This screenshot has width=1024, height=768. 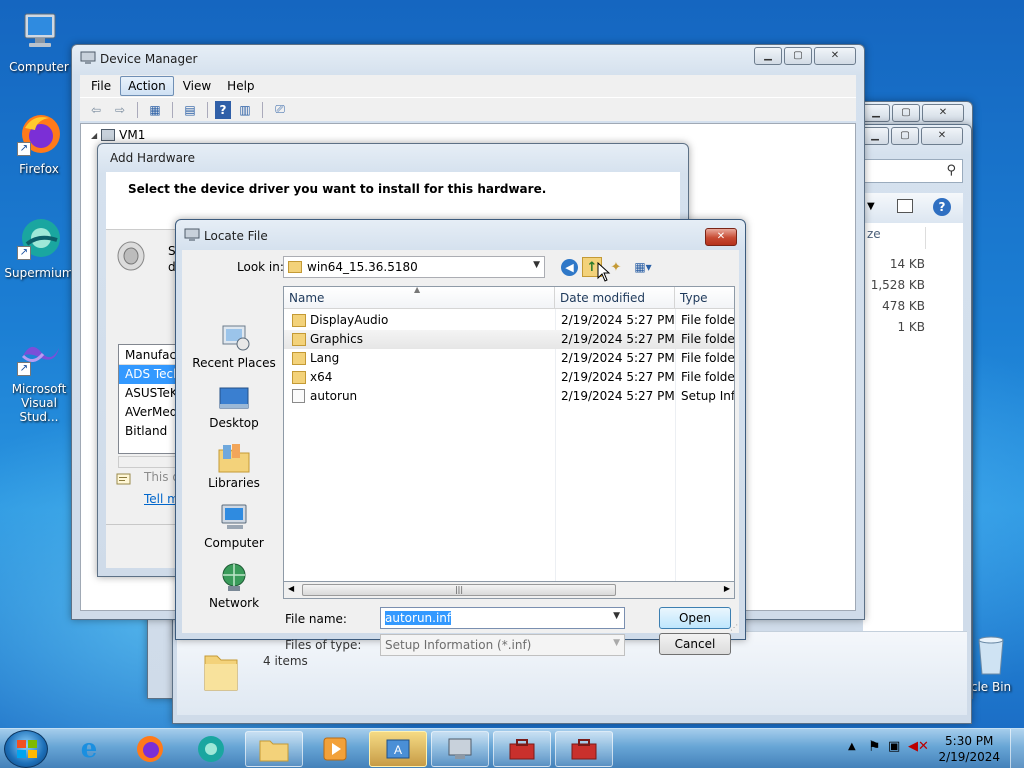 What do you see at coordinates (234, 406) in the screenshot?
I see `place-desktop: Desktop` at bounding box center [234, 406].